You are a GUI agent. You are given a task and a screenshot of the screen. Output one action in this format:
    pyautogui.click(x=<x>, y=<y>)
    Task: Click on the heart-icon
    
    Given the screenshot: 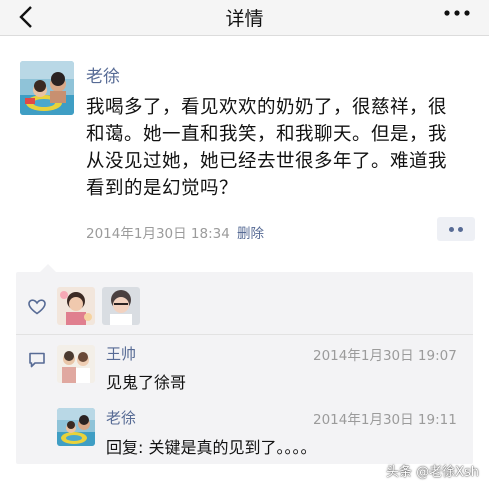 What is the action you would take?
    pyautogui.click(x=37, y=307)
    